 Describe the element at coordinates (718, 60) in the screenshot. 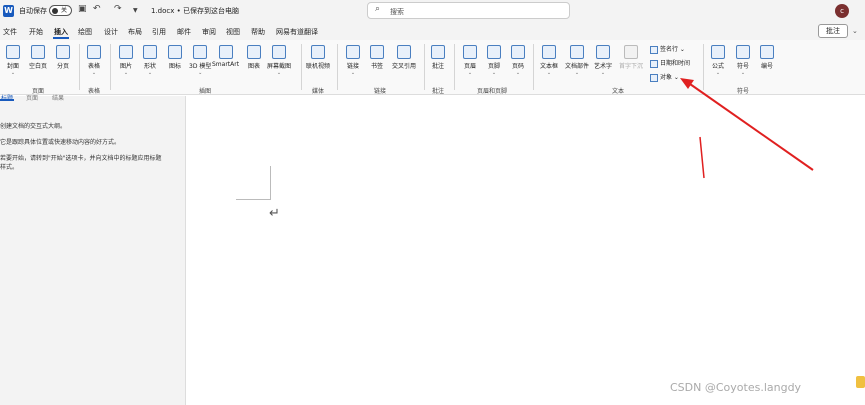

I see `equation-button: 公式 ⌄` at that location.